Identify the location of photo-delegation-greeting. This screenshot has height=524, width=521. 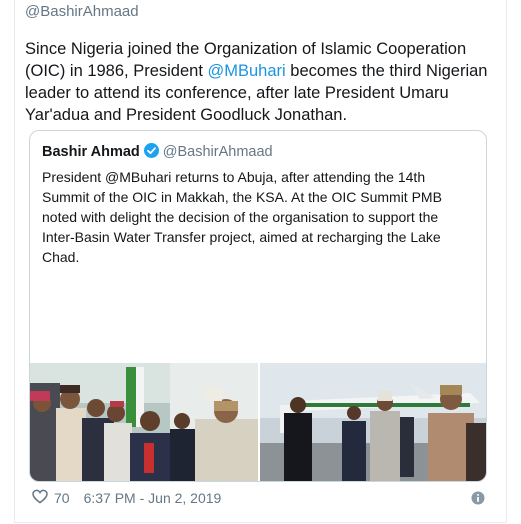
(144, 422).